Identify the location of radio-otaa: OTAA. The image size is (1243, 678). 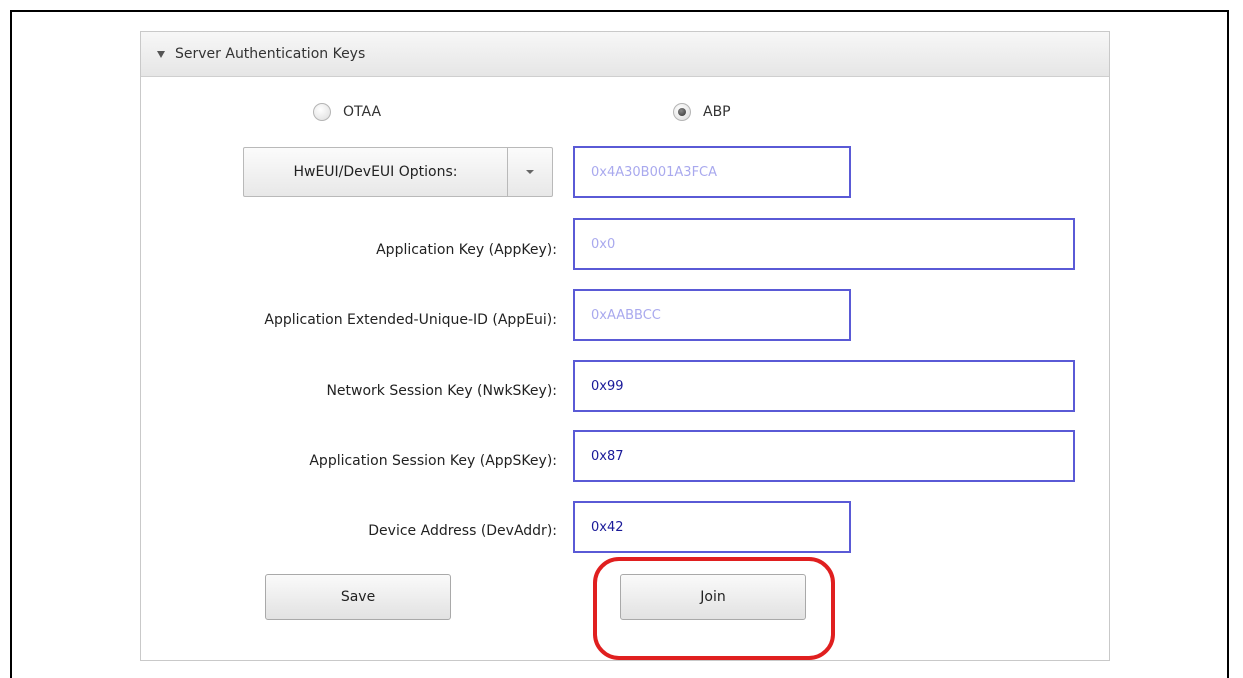
(347, 112).